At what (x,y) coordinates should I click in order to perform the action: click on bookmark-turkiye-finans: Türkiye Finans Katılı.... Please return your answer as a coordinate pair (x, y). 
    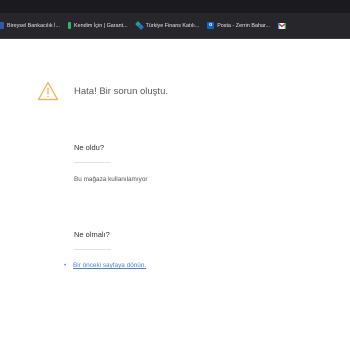
    Looking at the image, I should click on (168, 25).